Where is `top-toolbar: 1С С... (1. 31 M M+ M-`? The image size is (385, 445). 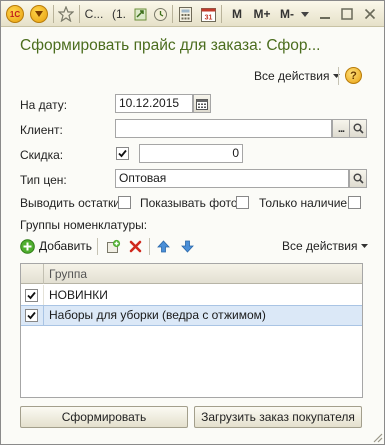
top-toolbar: 1С С... (1. 31 M M+ M- is located at coordinates (192, 14).